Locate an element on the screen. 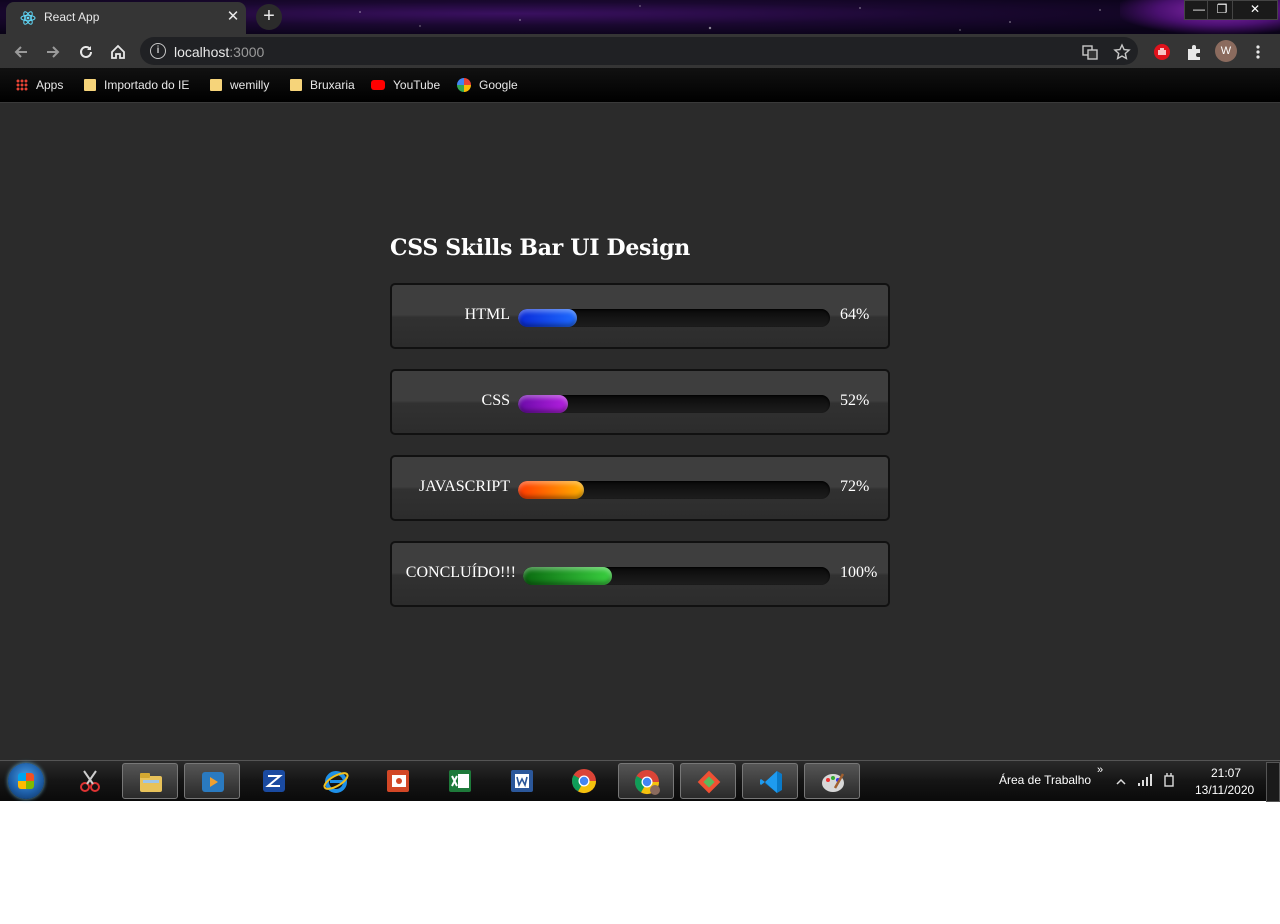  taskbar-snipping-tool is located at coordinates (90, 781).